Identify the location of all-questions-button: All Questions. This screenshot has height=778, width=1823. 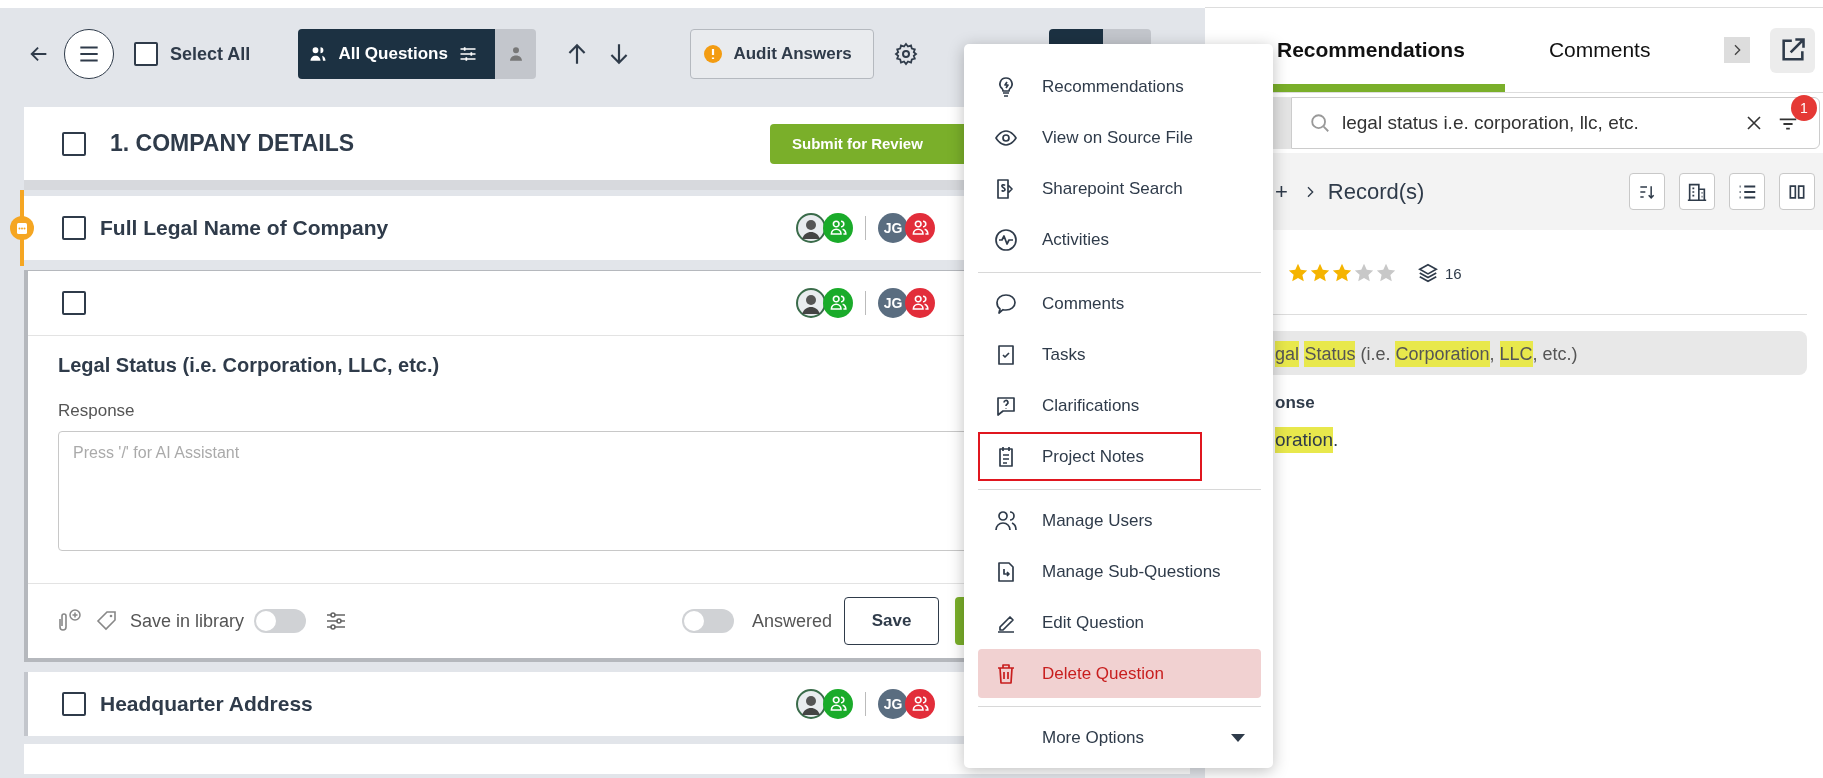
(397, 54).